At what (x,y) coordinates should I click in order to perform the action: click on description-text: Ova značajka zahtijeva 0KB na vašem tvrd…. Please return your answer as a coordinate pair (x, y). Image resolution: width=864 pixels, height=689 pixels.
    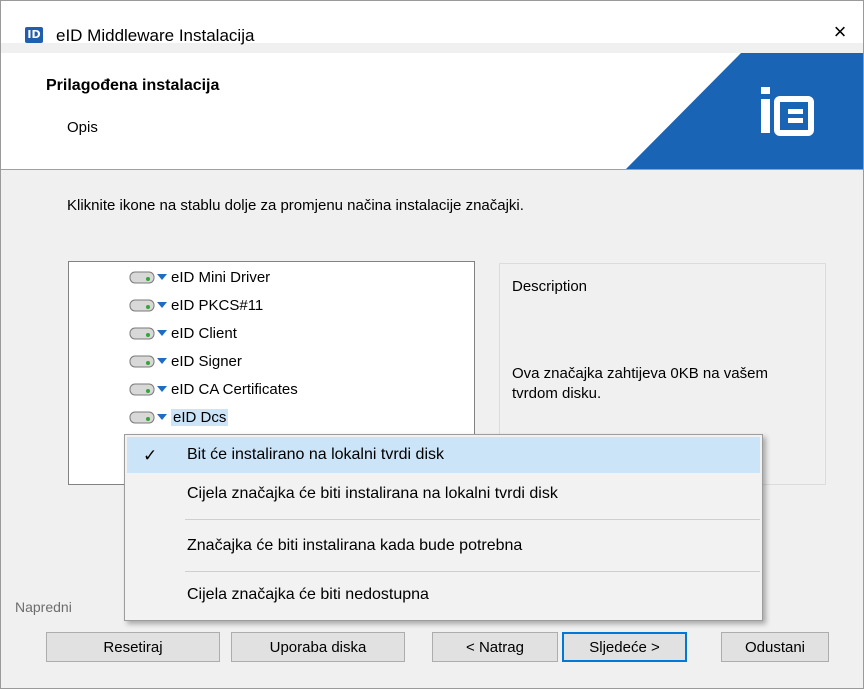
    Looking at the image, I should click on (640, 383).